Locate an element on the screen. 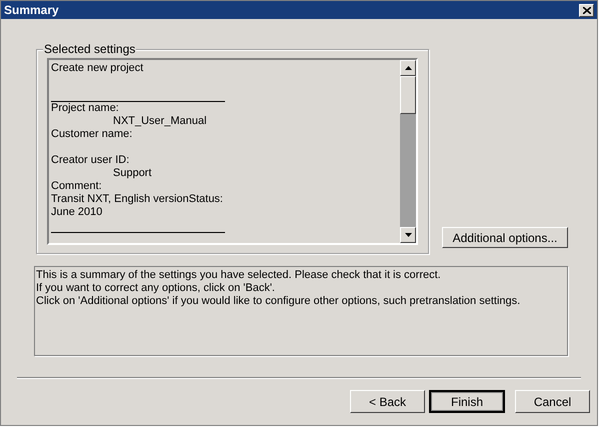  settings-line: Comment: is located at coordinates (76, 186).